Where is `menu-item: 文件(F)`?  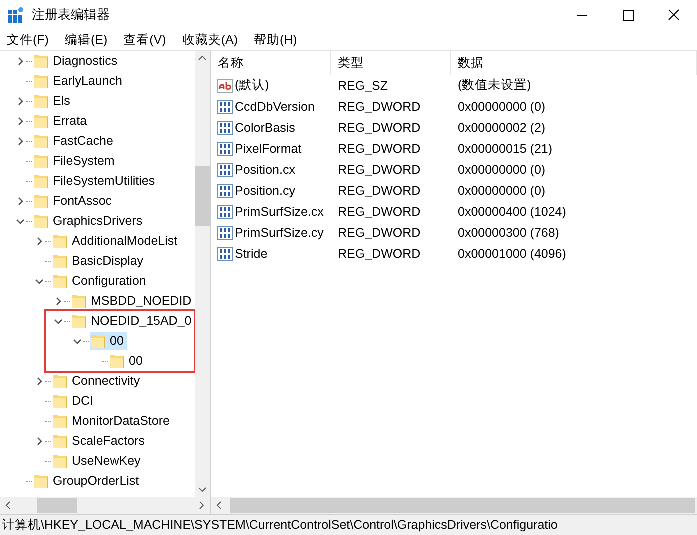 menu-item: 文件(F) is located at coordinates (28, 40).